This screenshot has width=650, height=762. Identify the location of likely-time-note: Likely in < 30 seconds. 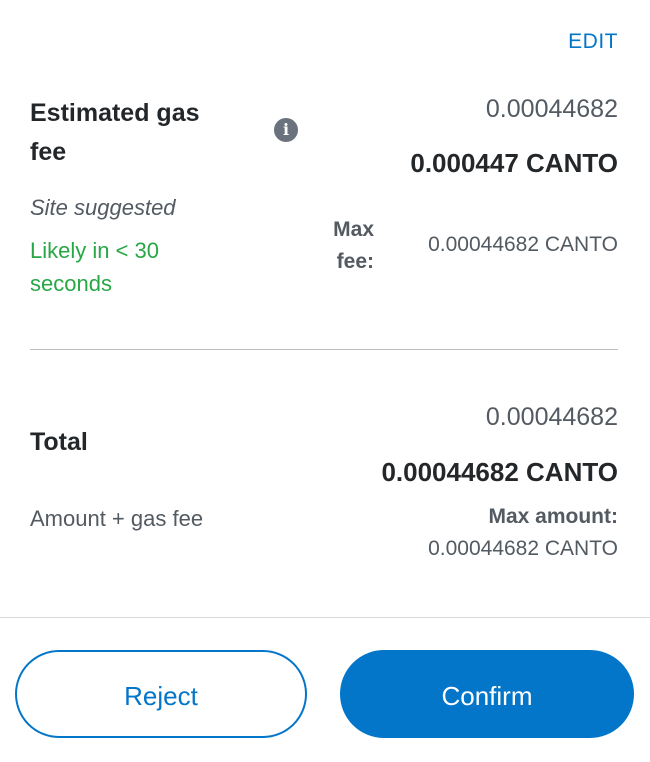
(95, 267).